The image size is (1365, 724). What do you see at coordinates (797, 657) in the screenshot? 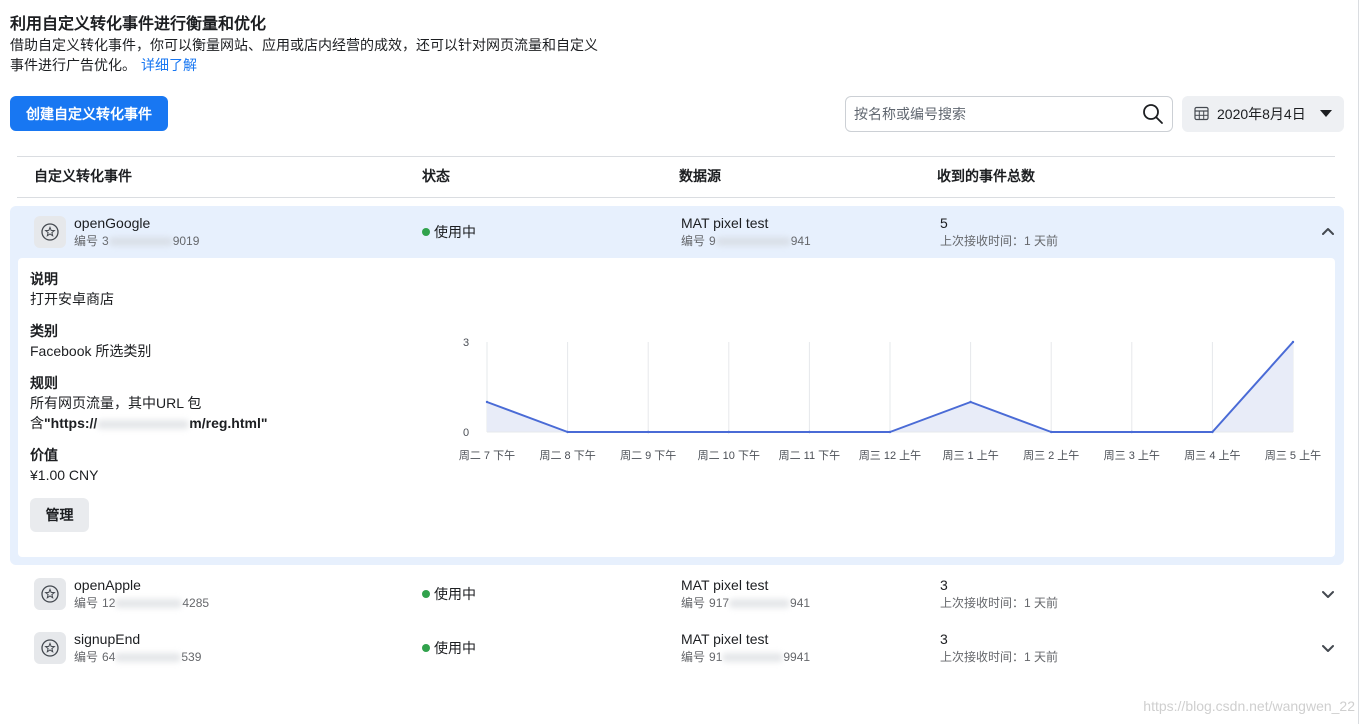
I see `id-suffix: 9941` at bounding box center [797, 657].